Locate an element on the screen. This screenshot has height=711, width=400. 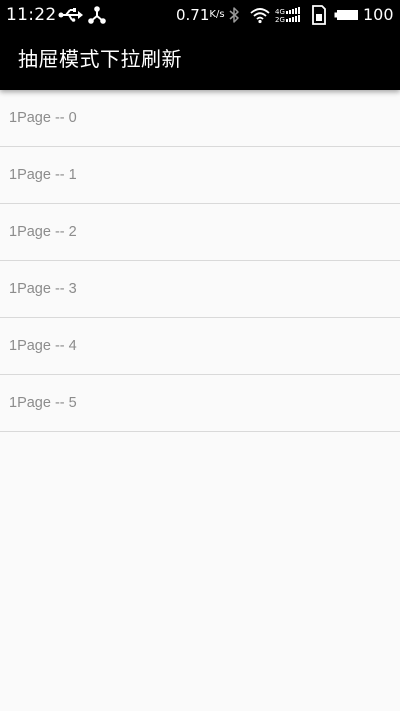
list-item-label: 1Page -- 5 is located at coordinates (43, 403).